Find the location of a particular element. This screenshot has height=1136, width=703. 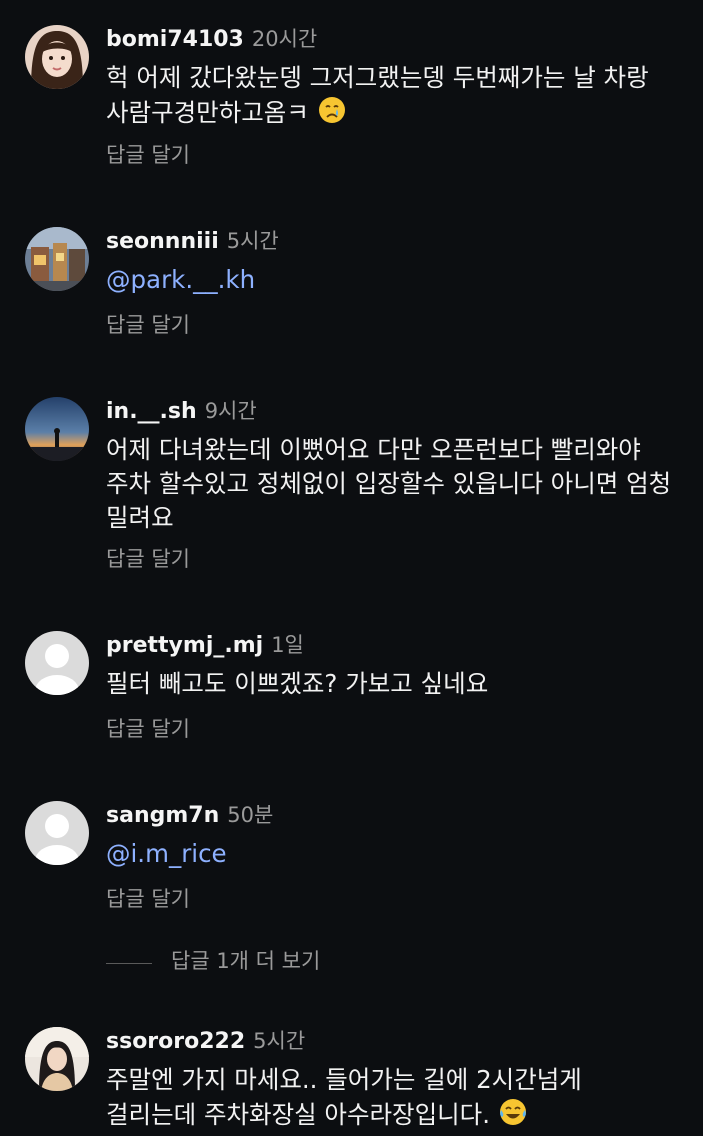

view-more-replies-label: 답글 1개 더 보기 is located at coordinates (245, 961).